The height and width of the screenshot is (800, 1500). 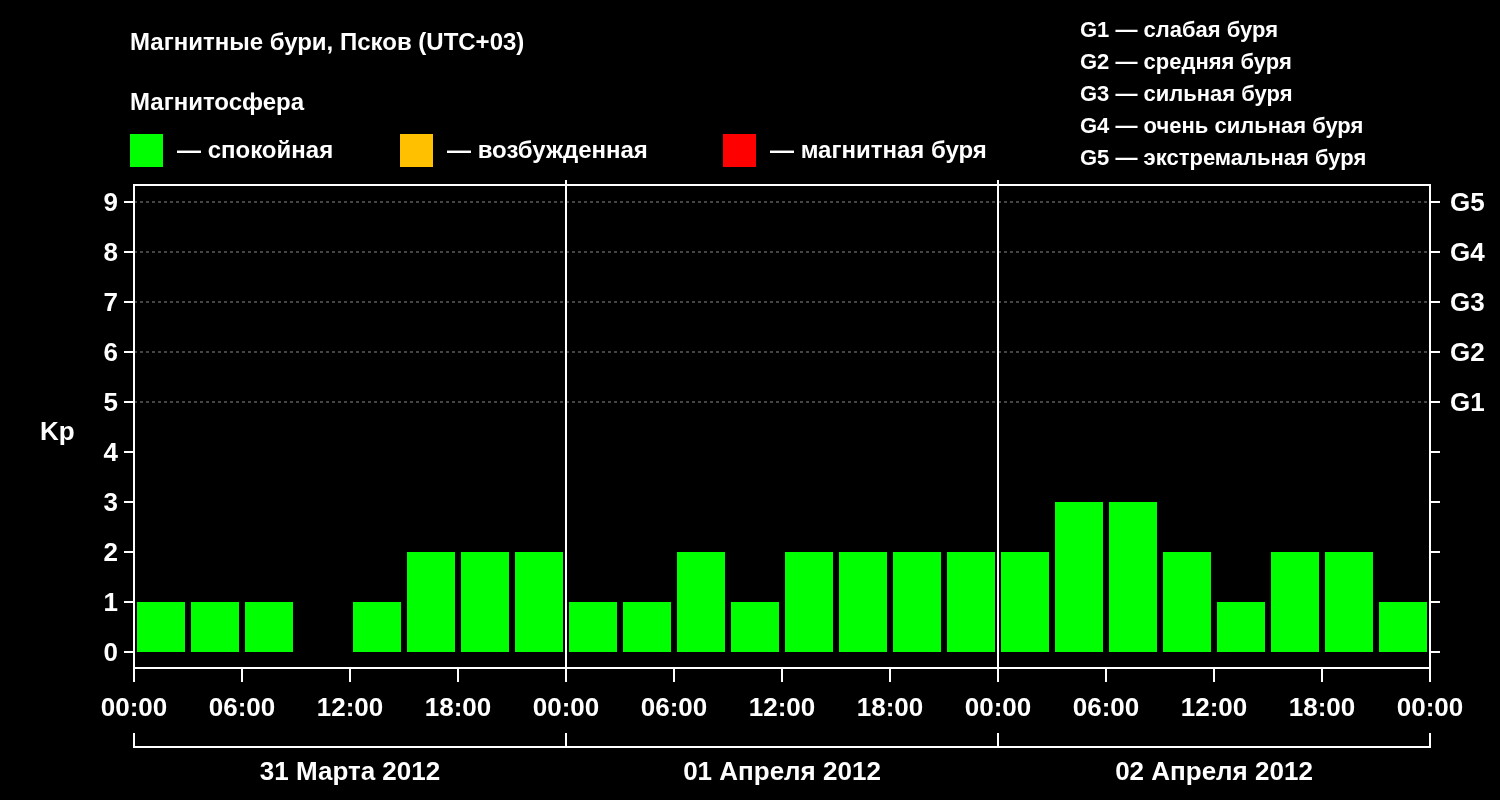 I want to click on day-label: 31 Марта 2012, so click(x=350, y=771).